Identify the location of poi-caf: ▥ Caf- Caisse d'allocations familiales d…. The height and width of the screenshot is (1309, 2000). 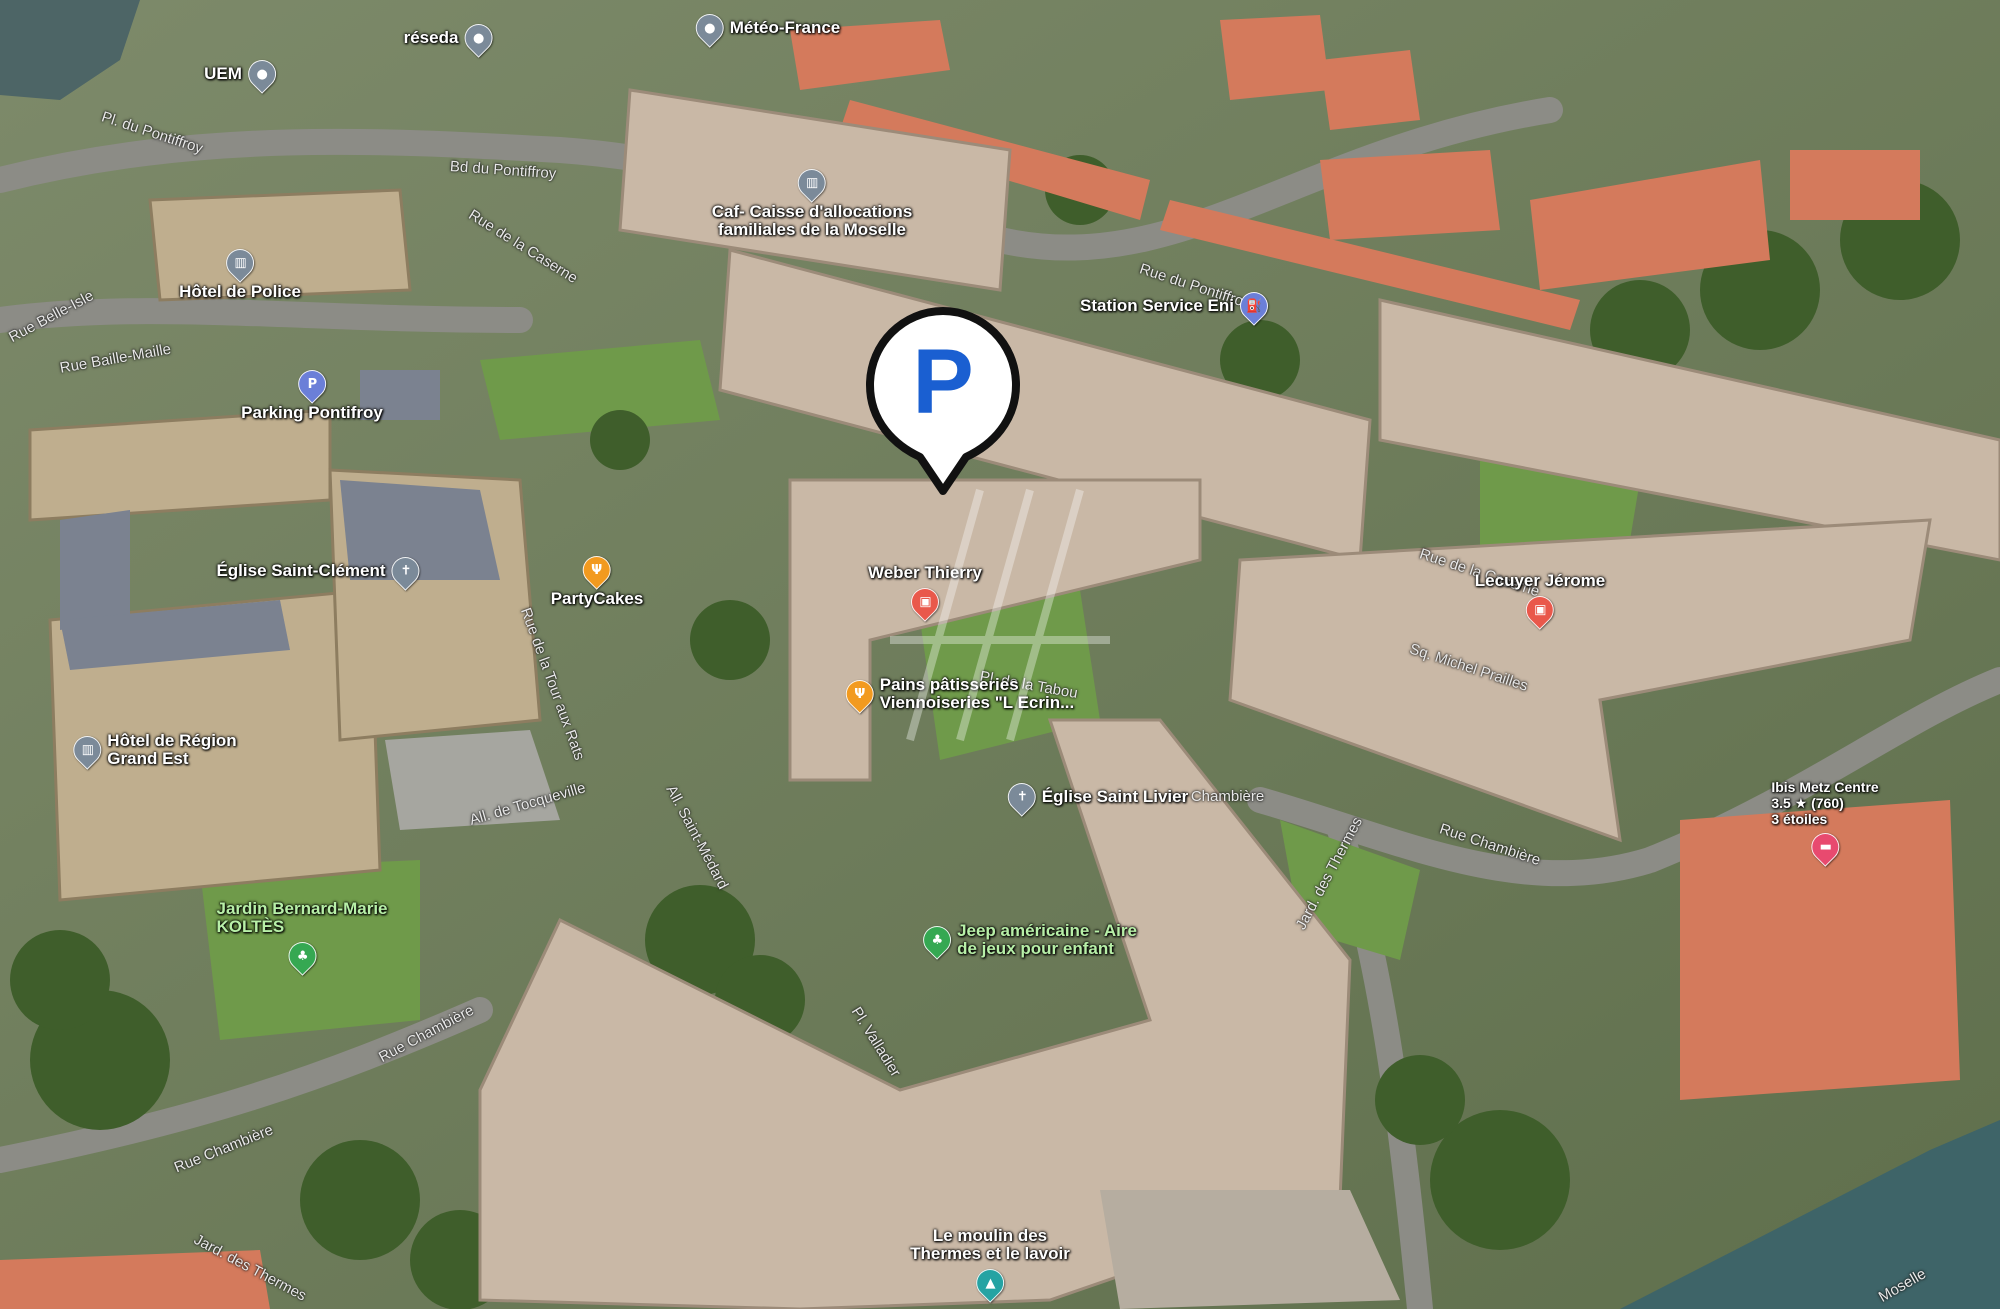
(812, 201).